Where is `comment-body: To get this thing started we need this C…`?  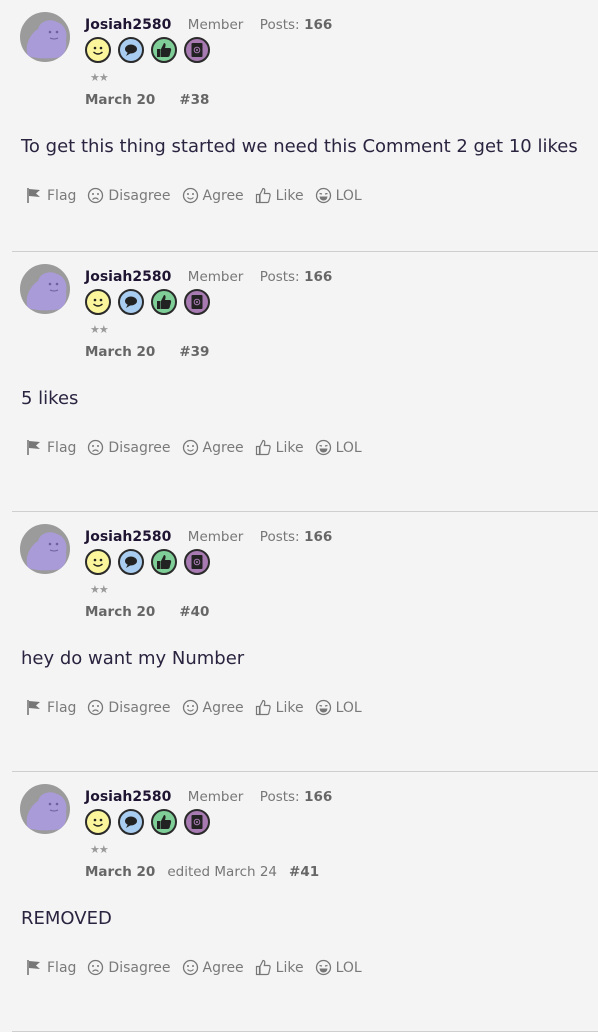 comment-body: To get this thing started we need this C… is located at coordinates (299, 146).